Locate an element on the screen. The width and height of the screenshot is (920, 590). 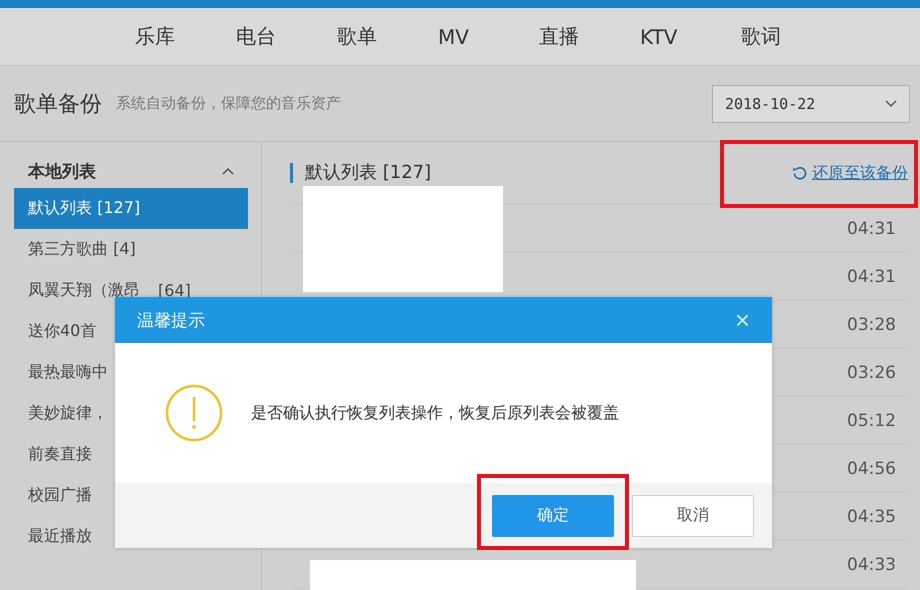
playlist-item: 第三方歌曲 [4] is located at coordinates (131, 249).